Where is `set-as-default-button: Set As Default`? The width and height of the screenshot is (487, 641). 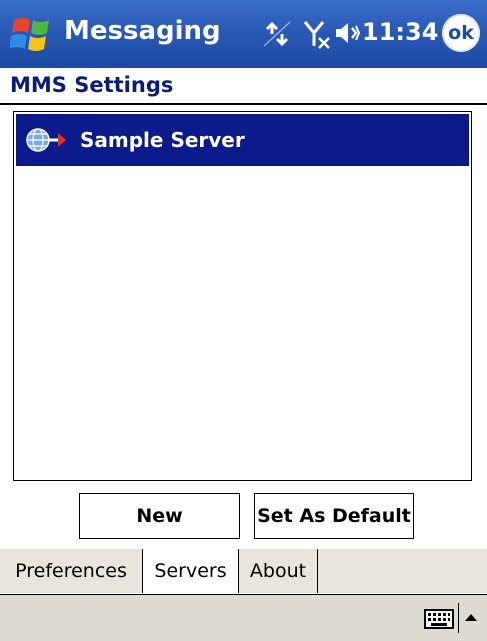 set-as-default-button: Set As Default is located at coordinates (334, 516).